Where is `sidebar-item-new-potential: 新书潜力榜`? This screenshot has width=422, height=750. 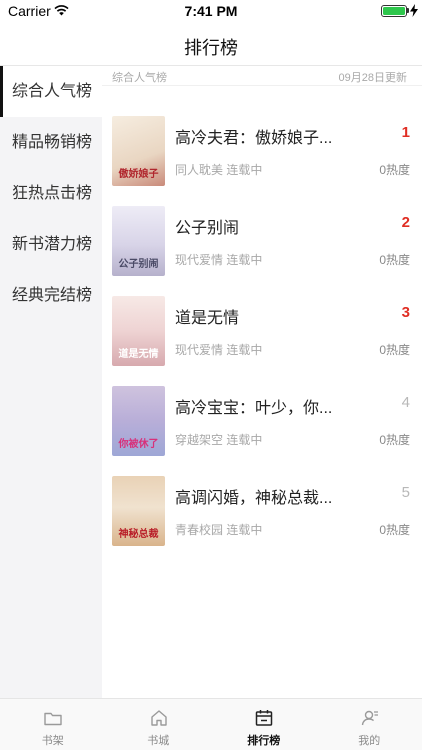
sidebar-item-new-potential: 新书潜力榜 is located at coordinates (51, 244).